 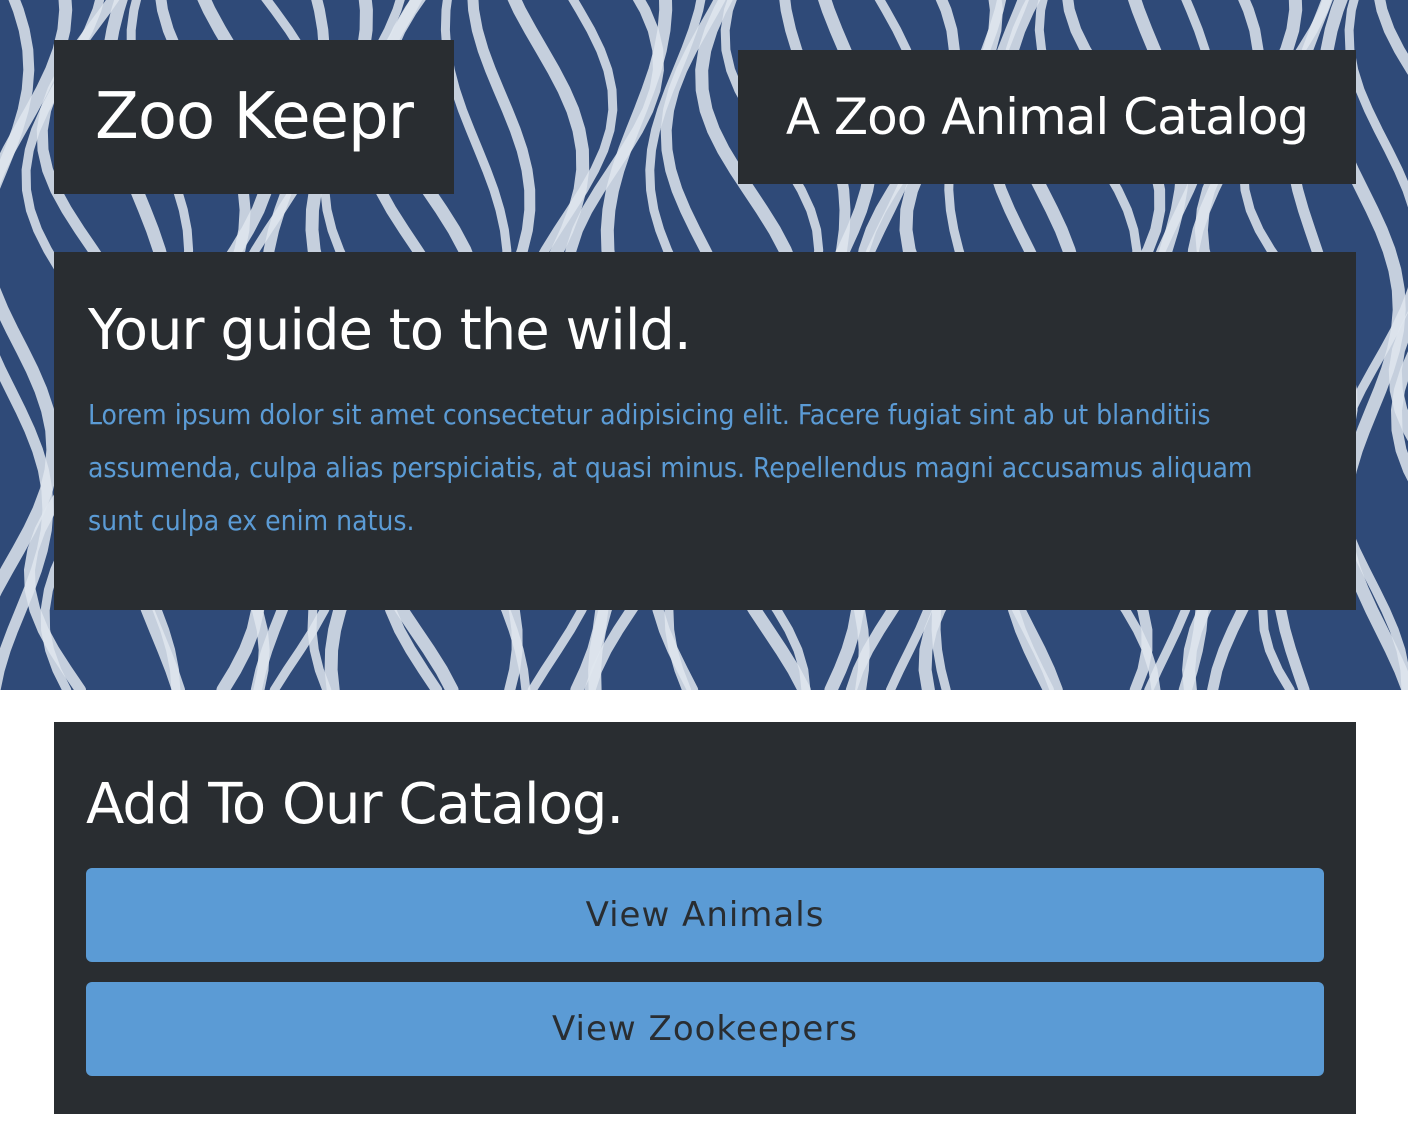 I want to click on site-title: Zoo Keepr, so click(x=254, y=117).